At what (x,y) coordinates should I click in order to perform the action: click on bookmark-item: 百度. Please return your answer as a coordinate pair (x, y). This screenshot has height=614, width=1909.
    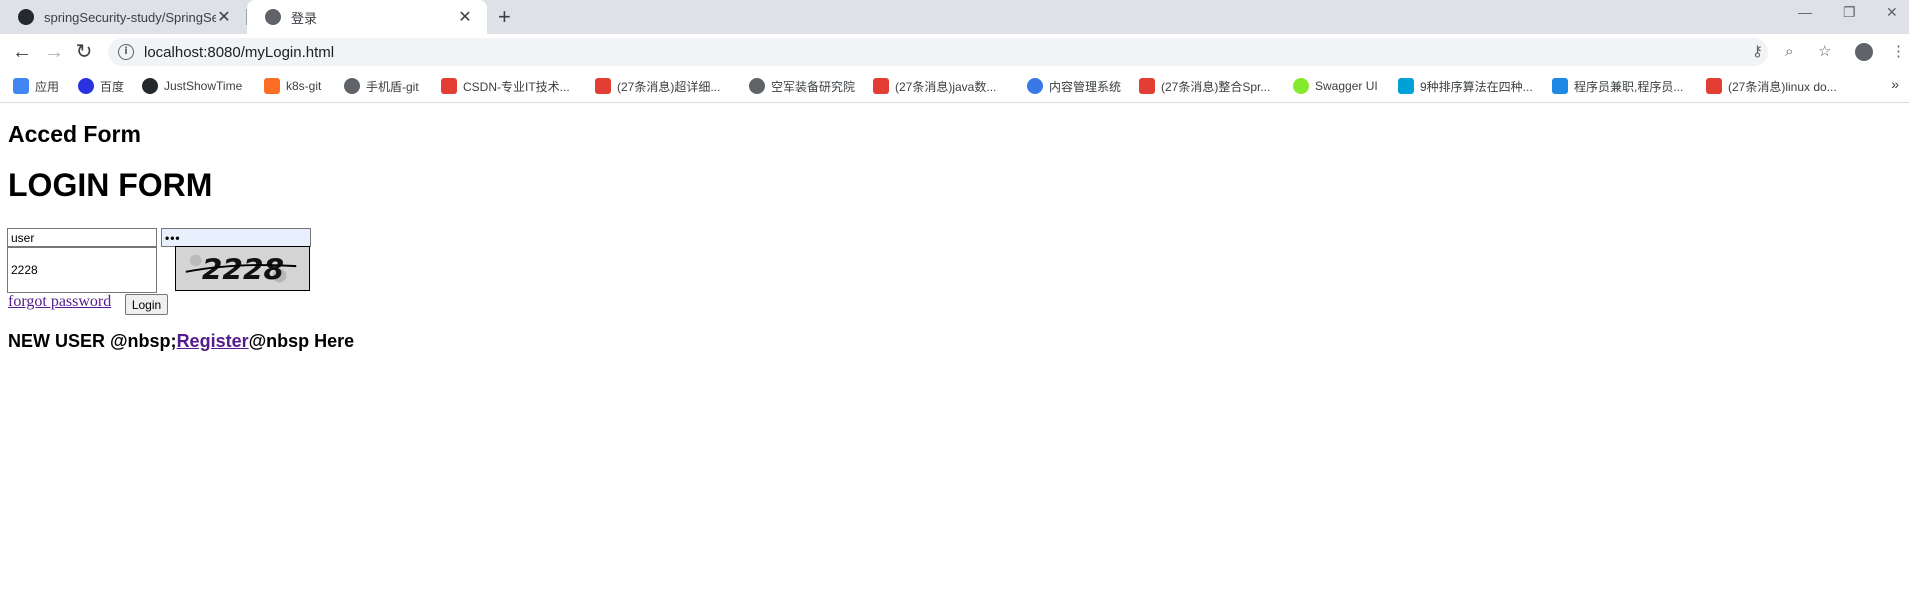
    Looking at the image, I should click on (101, 86).